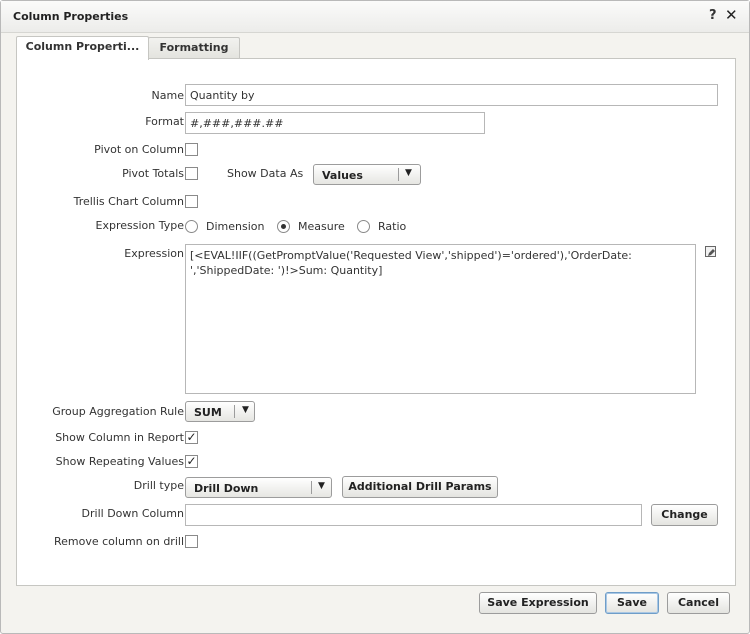 This screenshot has height=634, width=750. What do you see at coordinates (191, 149) in the screenshot?
I see `pivot-on-column-checkbox` at bounding box center [191, 149].